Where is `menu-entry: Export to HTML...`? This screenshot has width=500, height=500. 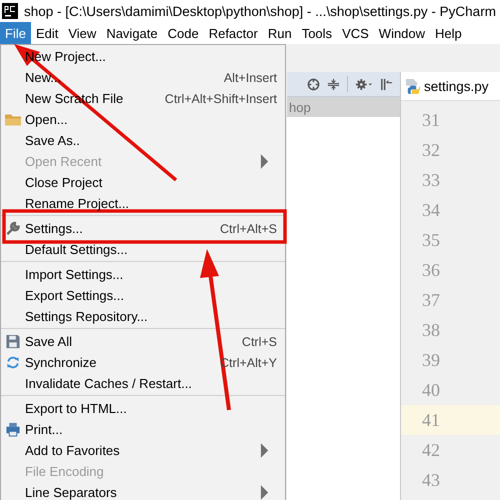 menu-entry: Export to HTML... is located at coordinates (143, 408).